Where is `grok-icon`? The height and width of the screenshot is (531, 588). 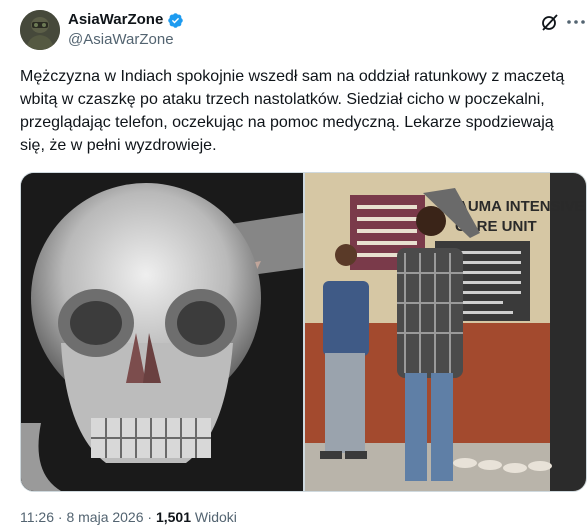
grok-icon is located at coordinates (550, 22).